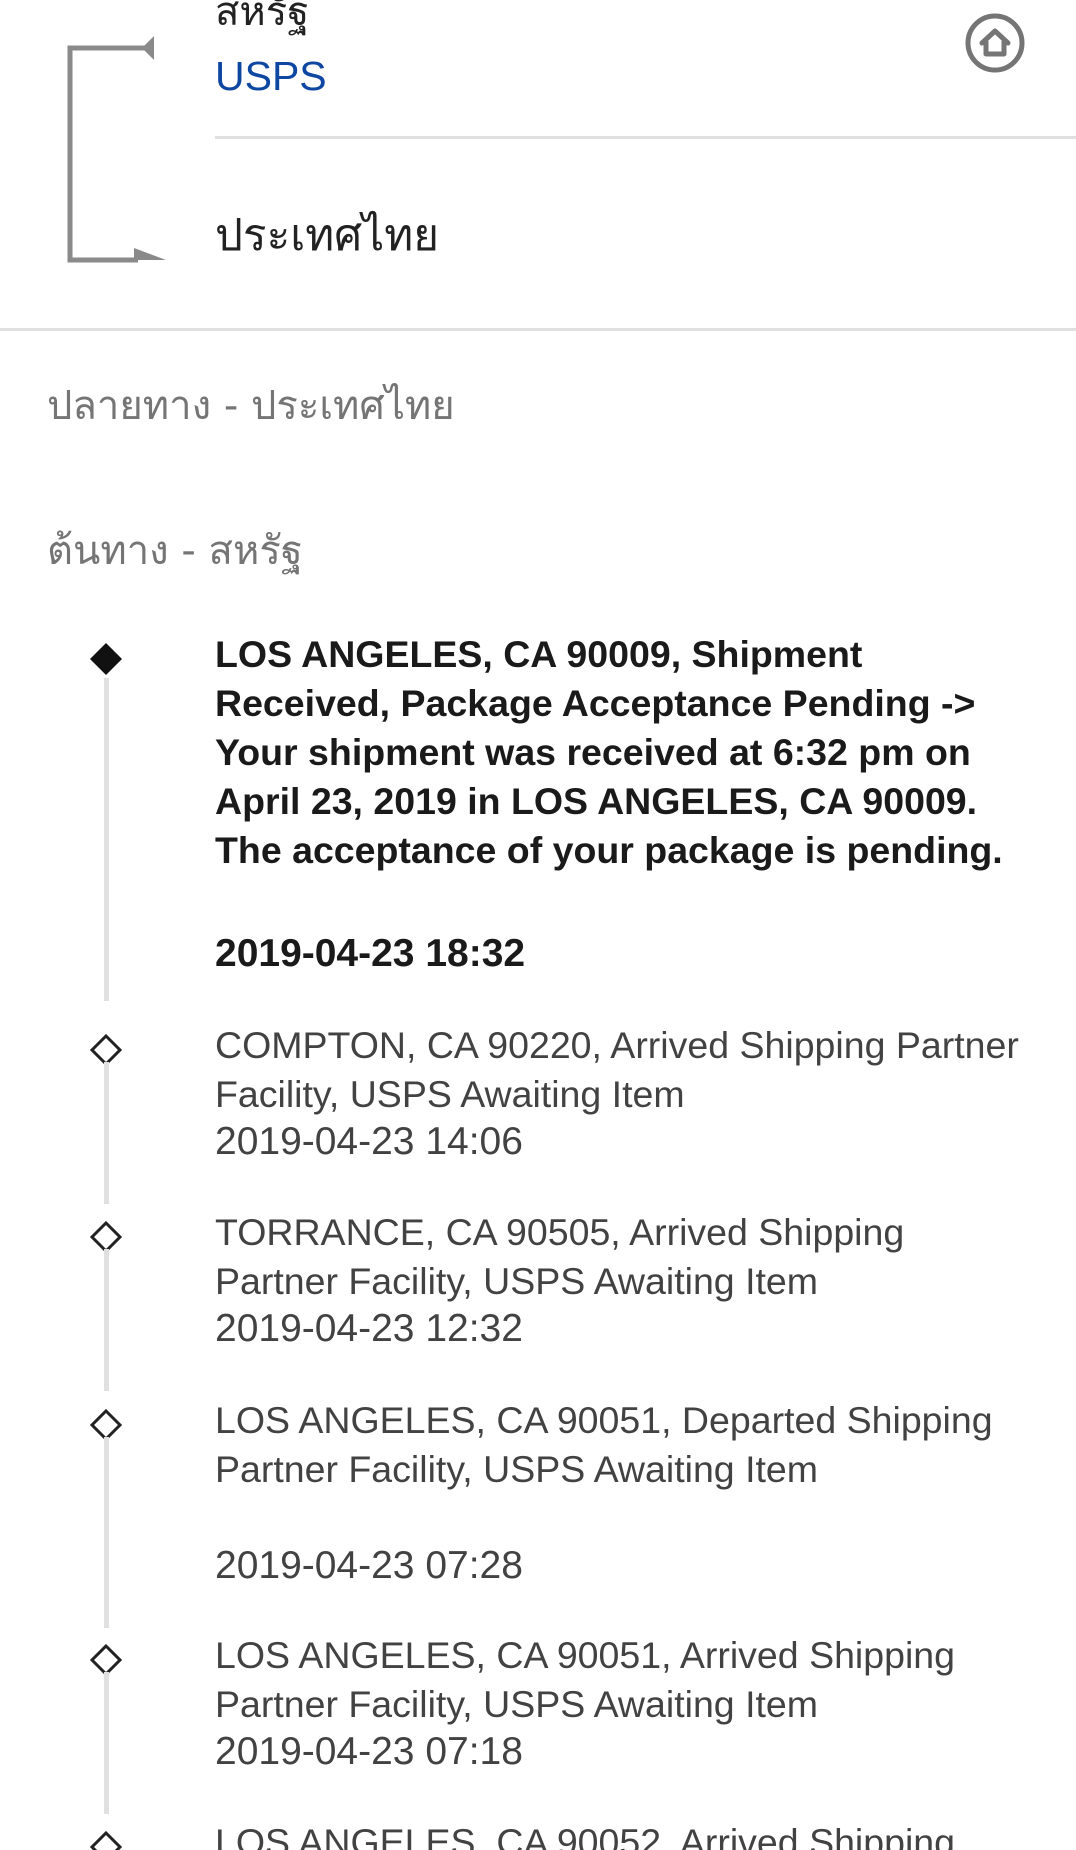  I want to click on home-circle-icon, so click(995, 43).